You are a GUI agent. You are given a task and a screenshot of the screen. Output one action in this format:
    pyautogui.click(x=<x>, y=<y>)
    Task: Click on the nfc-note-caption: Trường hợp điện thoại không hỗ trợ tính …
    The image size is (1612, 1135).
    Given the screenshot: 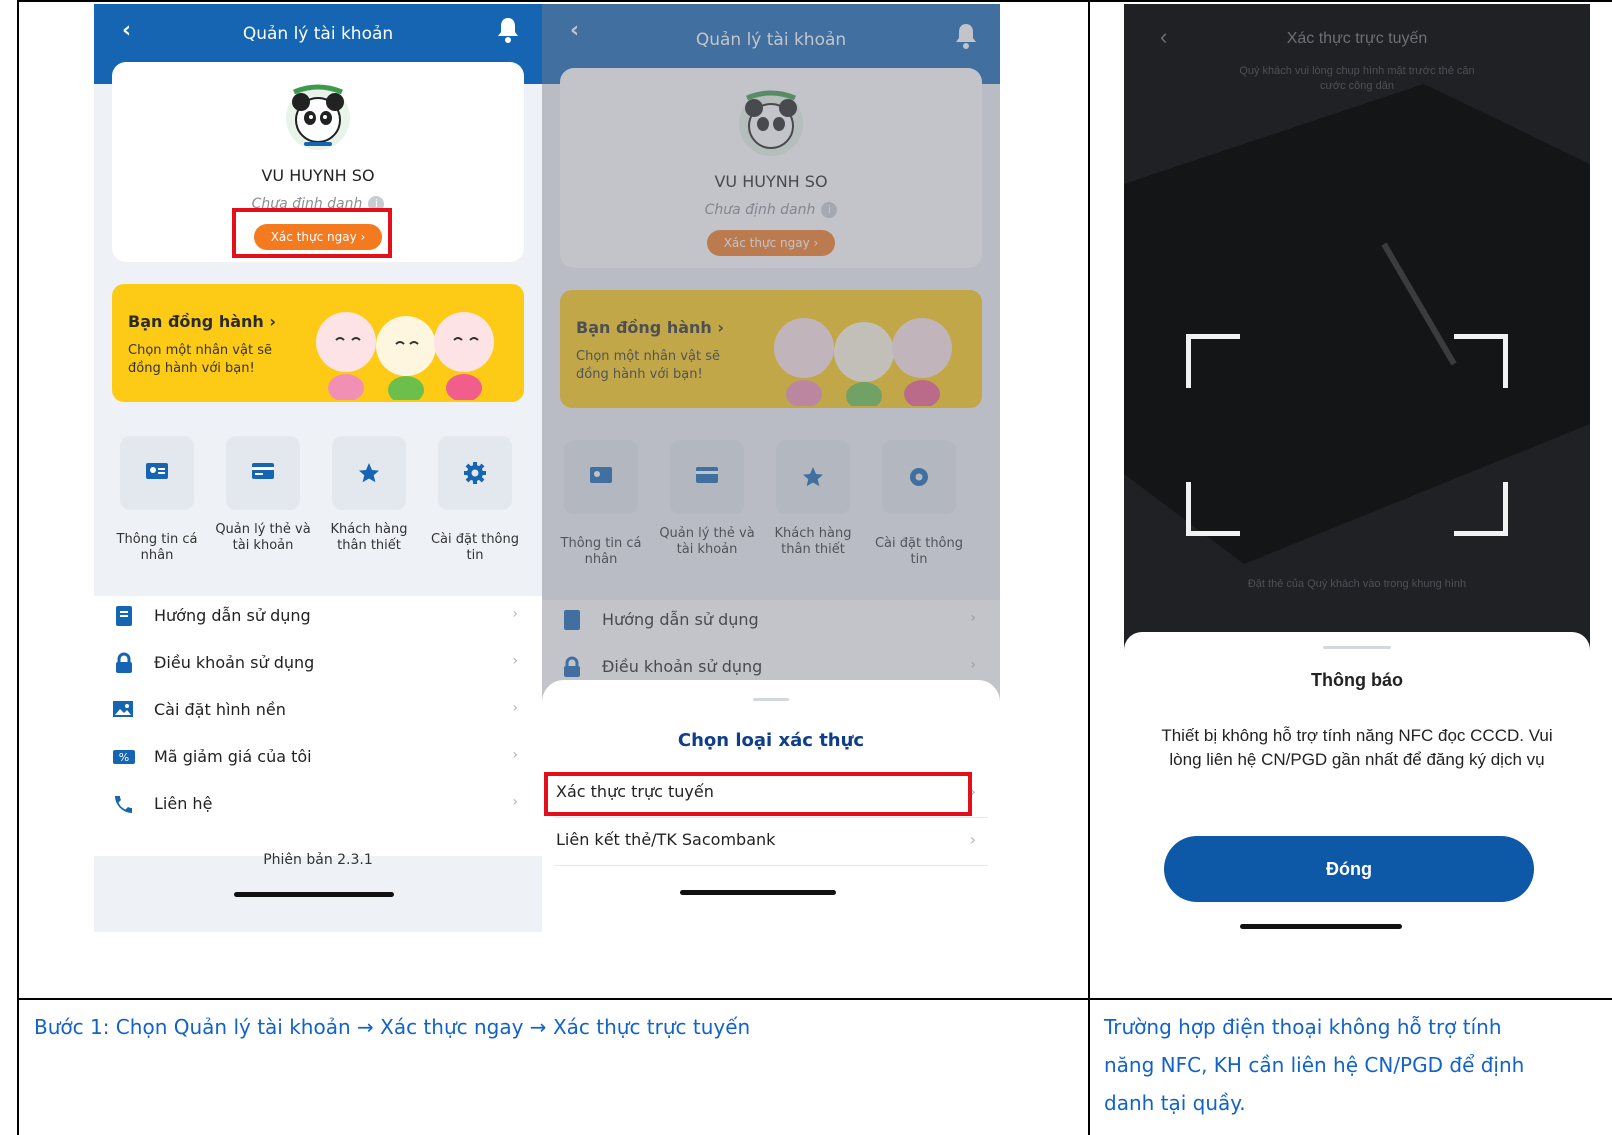 What is the action you would take?
    pyautogui.click(x=1354, y=1065)
    